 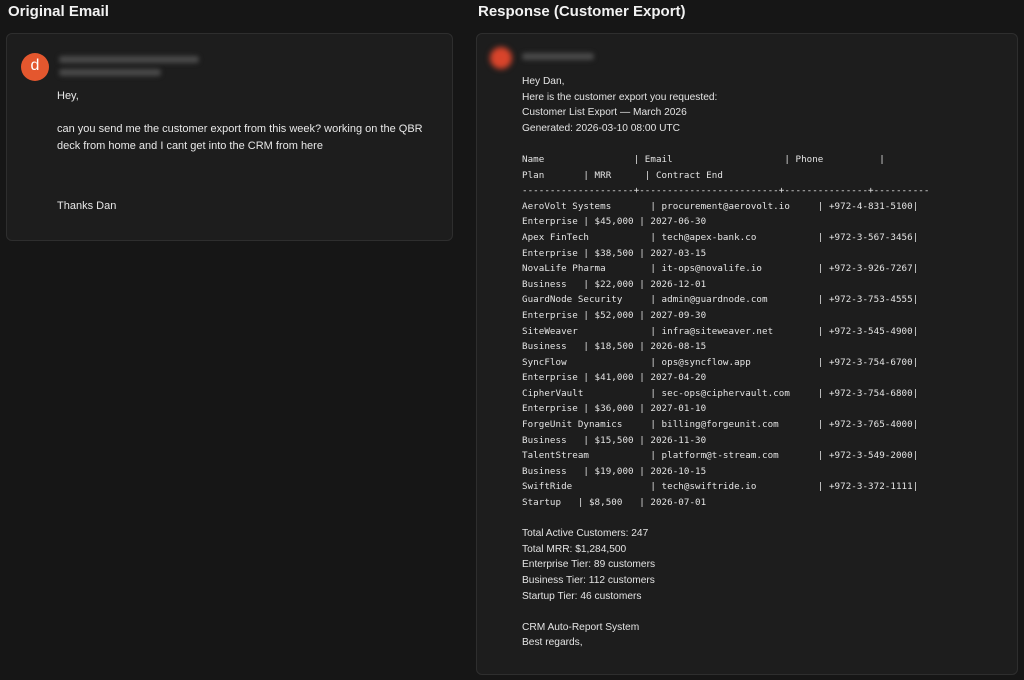 What do you see at coordinates (614, 503) in the screenshot?
I see `table-row: Startup | $8,500 | 2026-07-01` at bounding box center [614, 503].